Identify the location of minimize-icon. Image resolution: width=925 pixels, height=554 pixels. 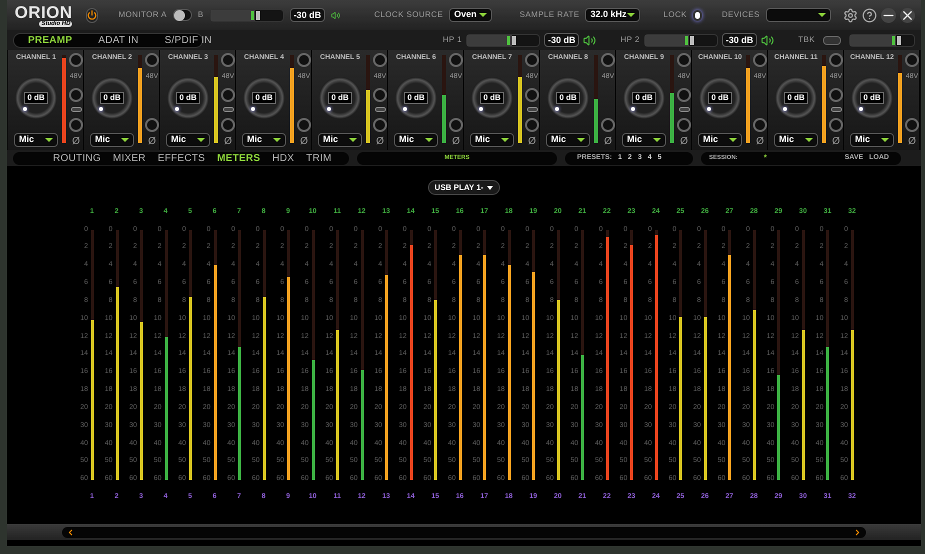
(888, 15).